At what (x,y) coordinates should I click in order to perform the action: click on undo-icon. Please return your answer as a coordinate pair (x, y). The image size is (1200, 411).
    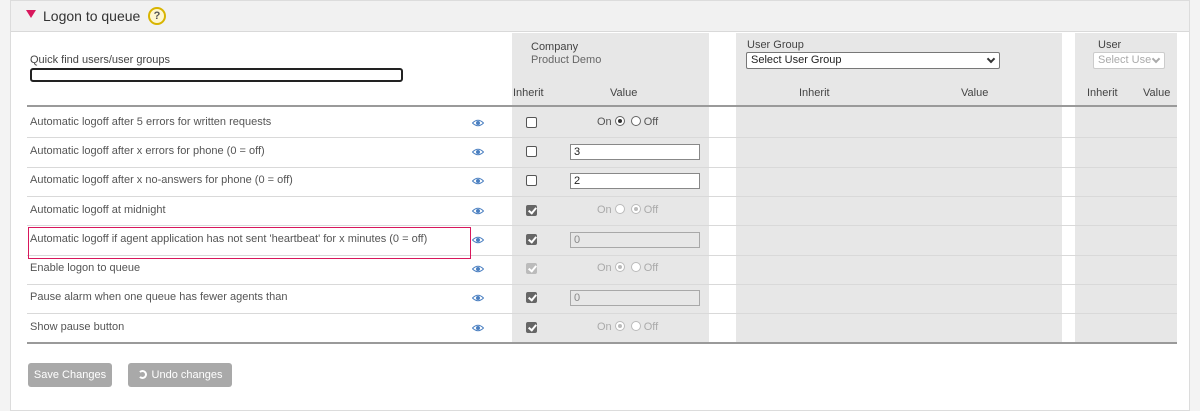
    Looking at the image, I should click on (142, 374).